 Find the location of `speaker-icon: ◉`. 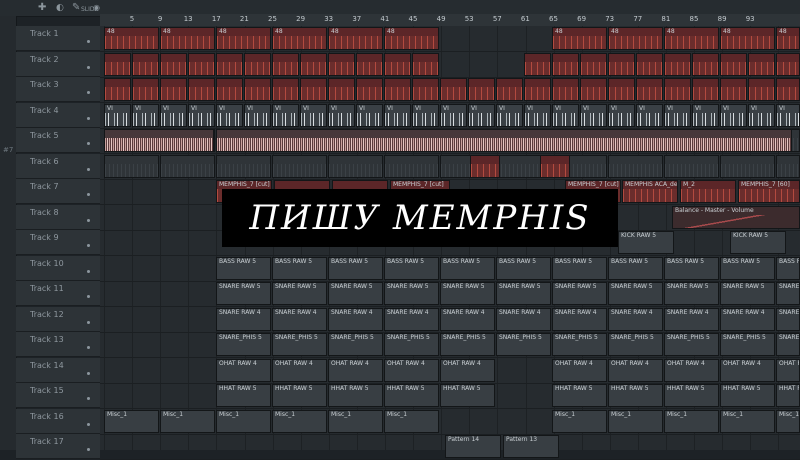

speaker-icon: ◉ is located at coordinates (96, 8).